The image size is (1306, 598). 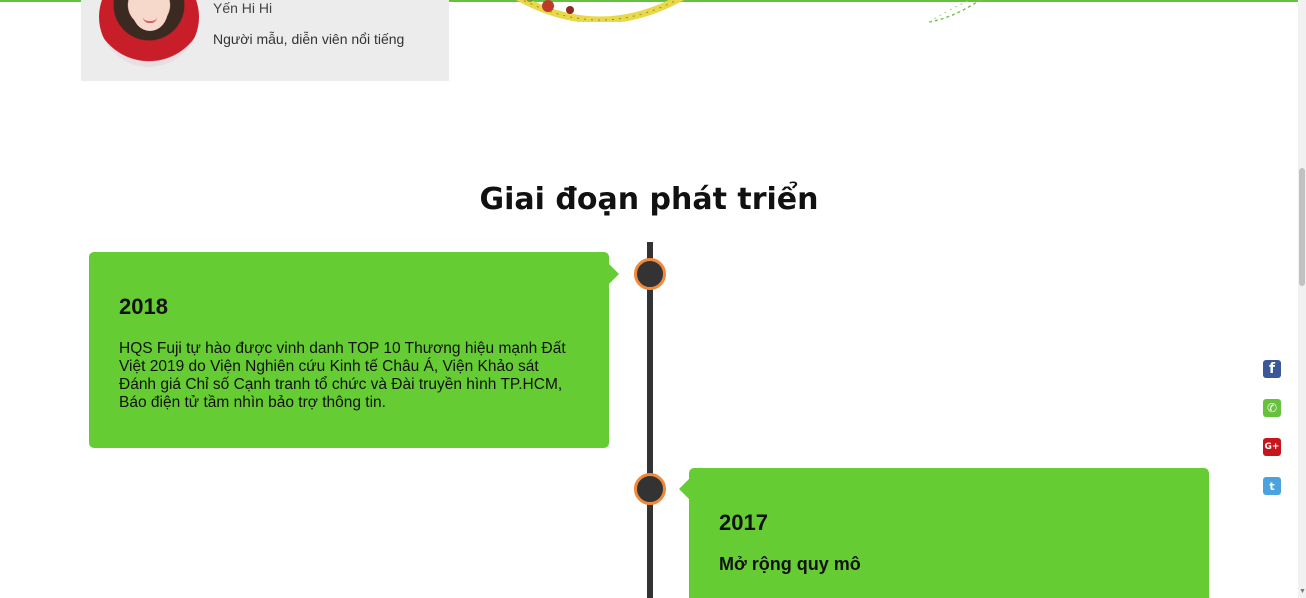 What do you see at coordinates (309, 39) in the screenshot?
I see `testimonial-role: Người mẫu, diễn viên nổi tiếng` at bounding box center [309, 39].